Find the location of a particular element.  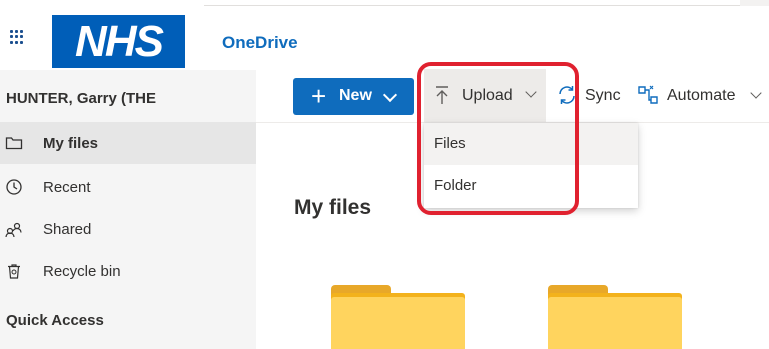

plus-icon: + is located at coordinates (319, 96).